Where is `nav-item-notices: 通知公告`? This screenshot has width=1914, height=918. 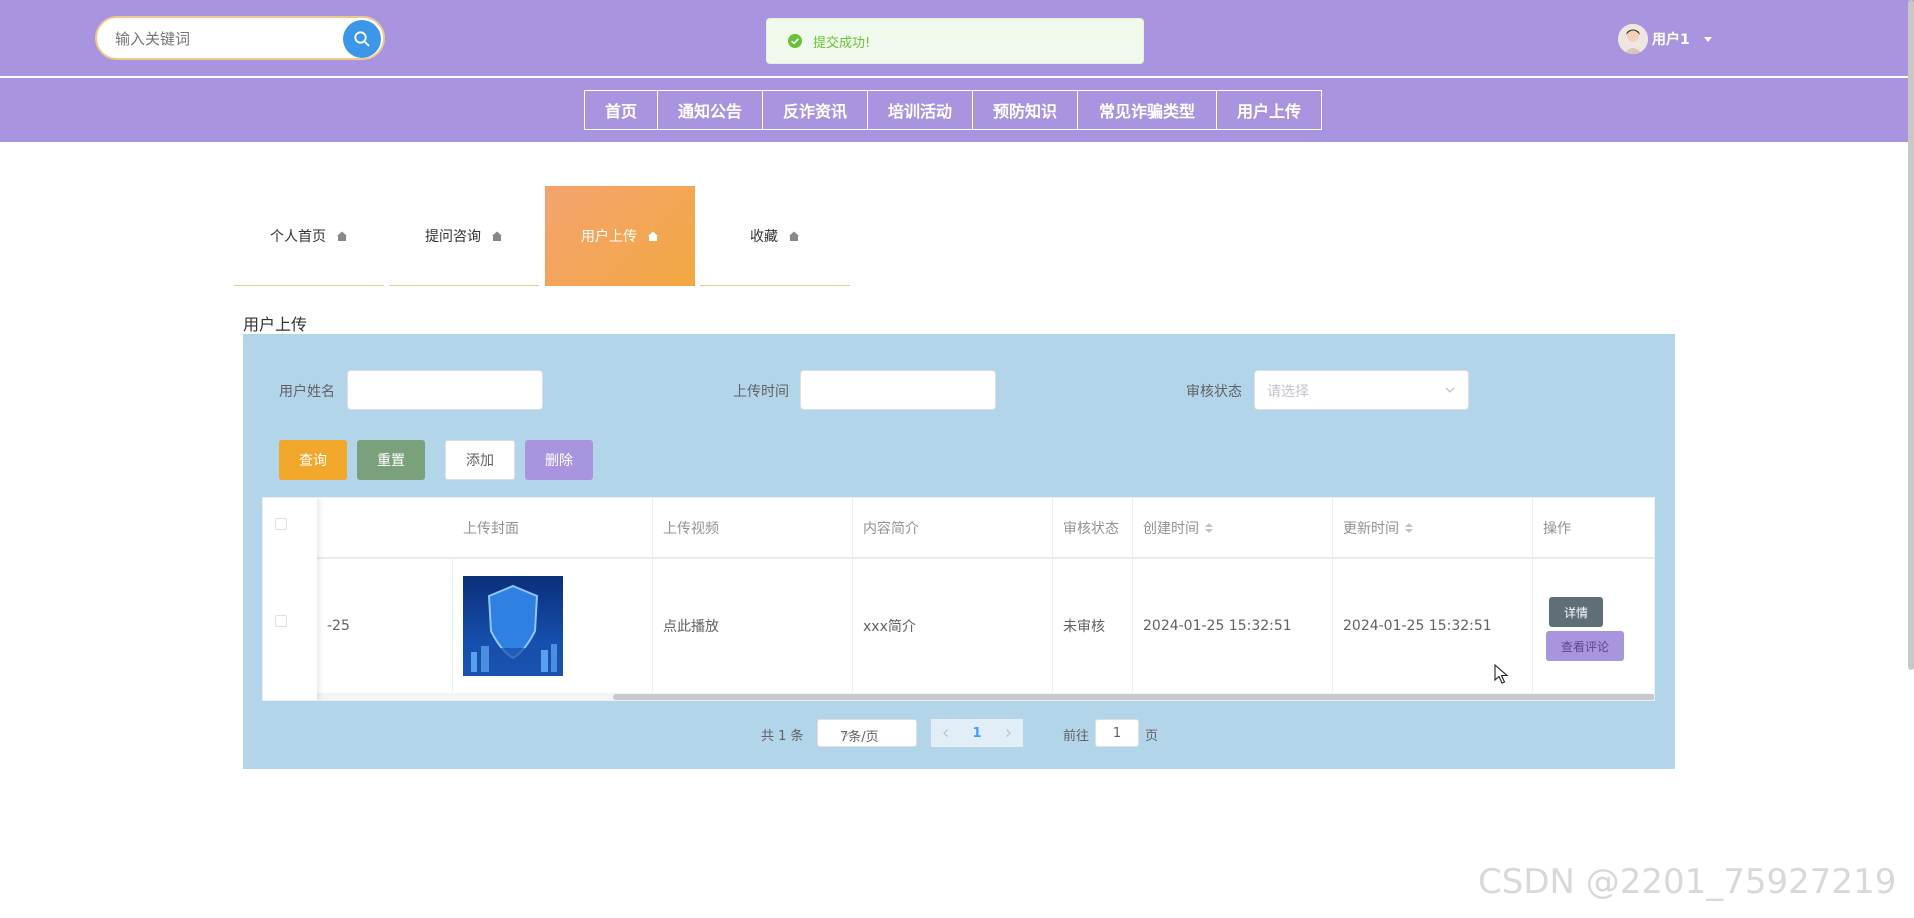 nav-item-notices: 通知公告 is located at coordinates (710, 110).